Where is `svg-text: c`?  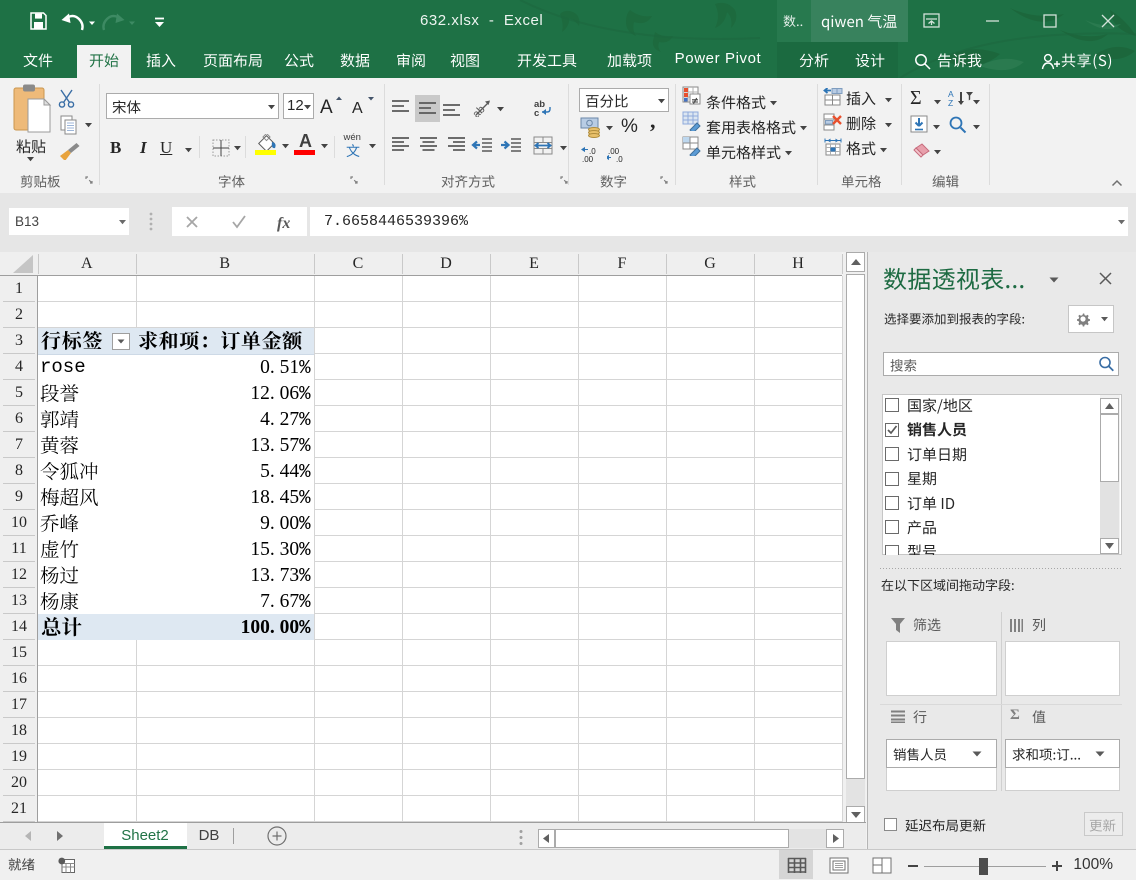
svg-text: c is located at coordinates (536, 112).